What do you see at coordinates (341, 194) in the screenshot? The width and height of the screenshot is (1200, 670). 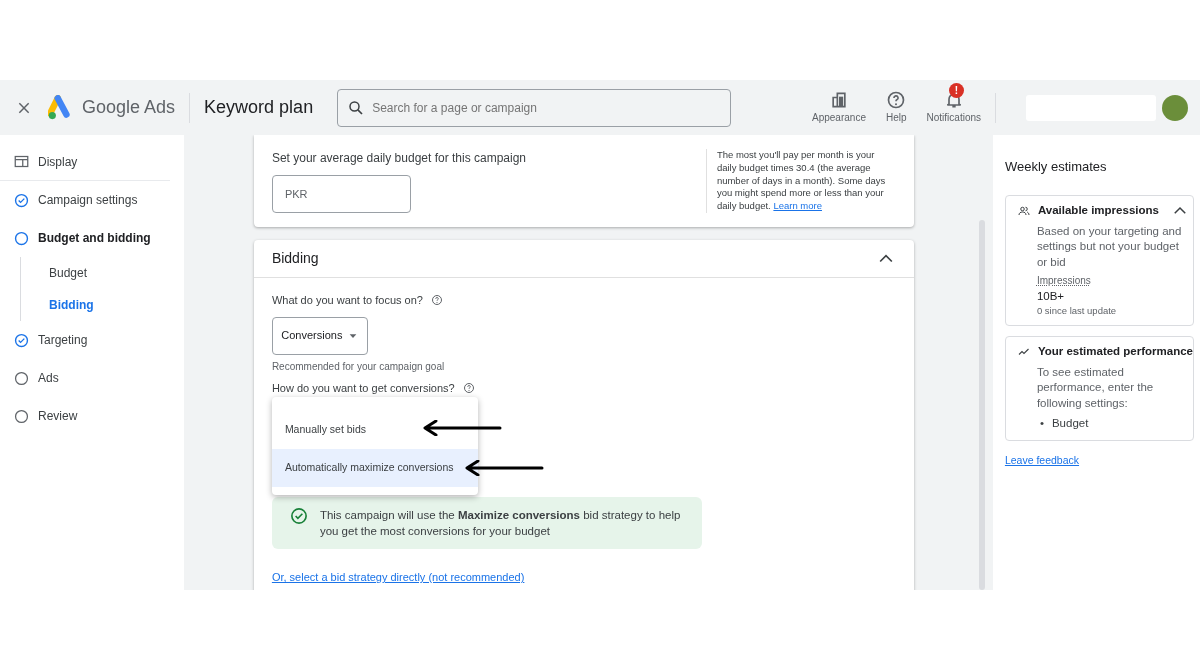 I see `budget-field: PKR` at bounding box center [341, 194].